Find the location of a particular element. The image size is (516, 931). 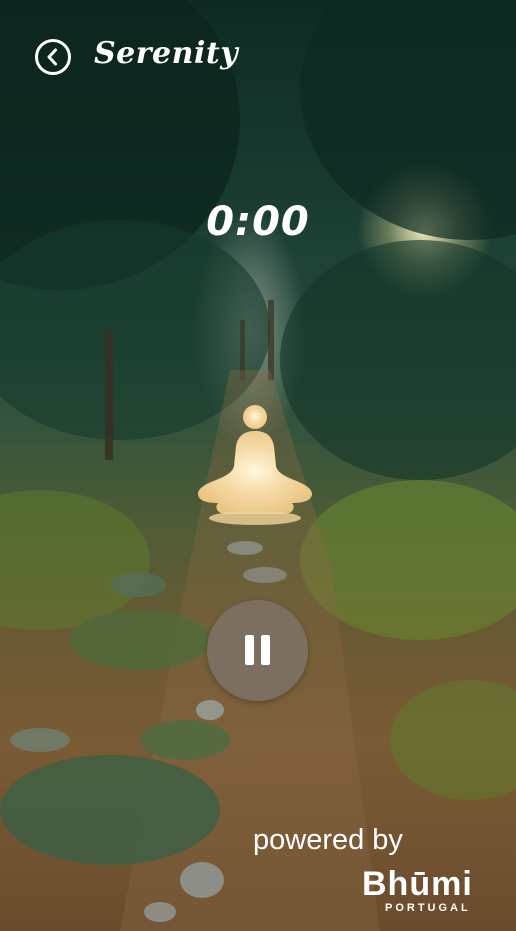

meditation-person-icon is located at coordinates (255, 462).